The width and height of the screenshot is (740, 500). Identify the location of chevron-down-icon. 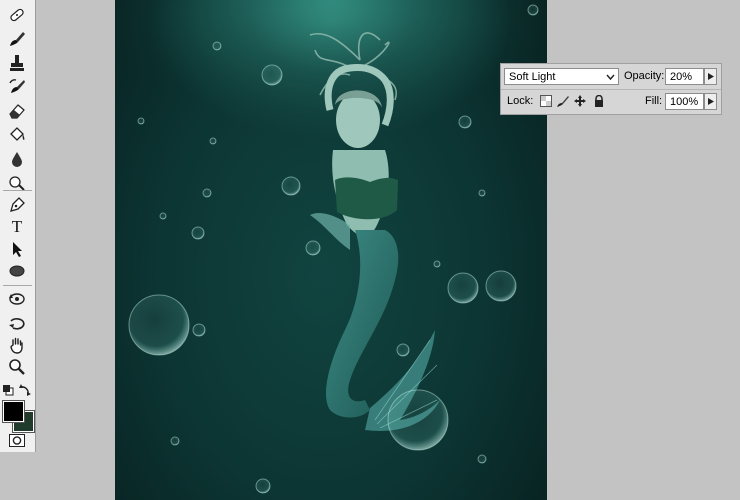
(610, 77).